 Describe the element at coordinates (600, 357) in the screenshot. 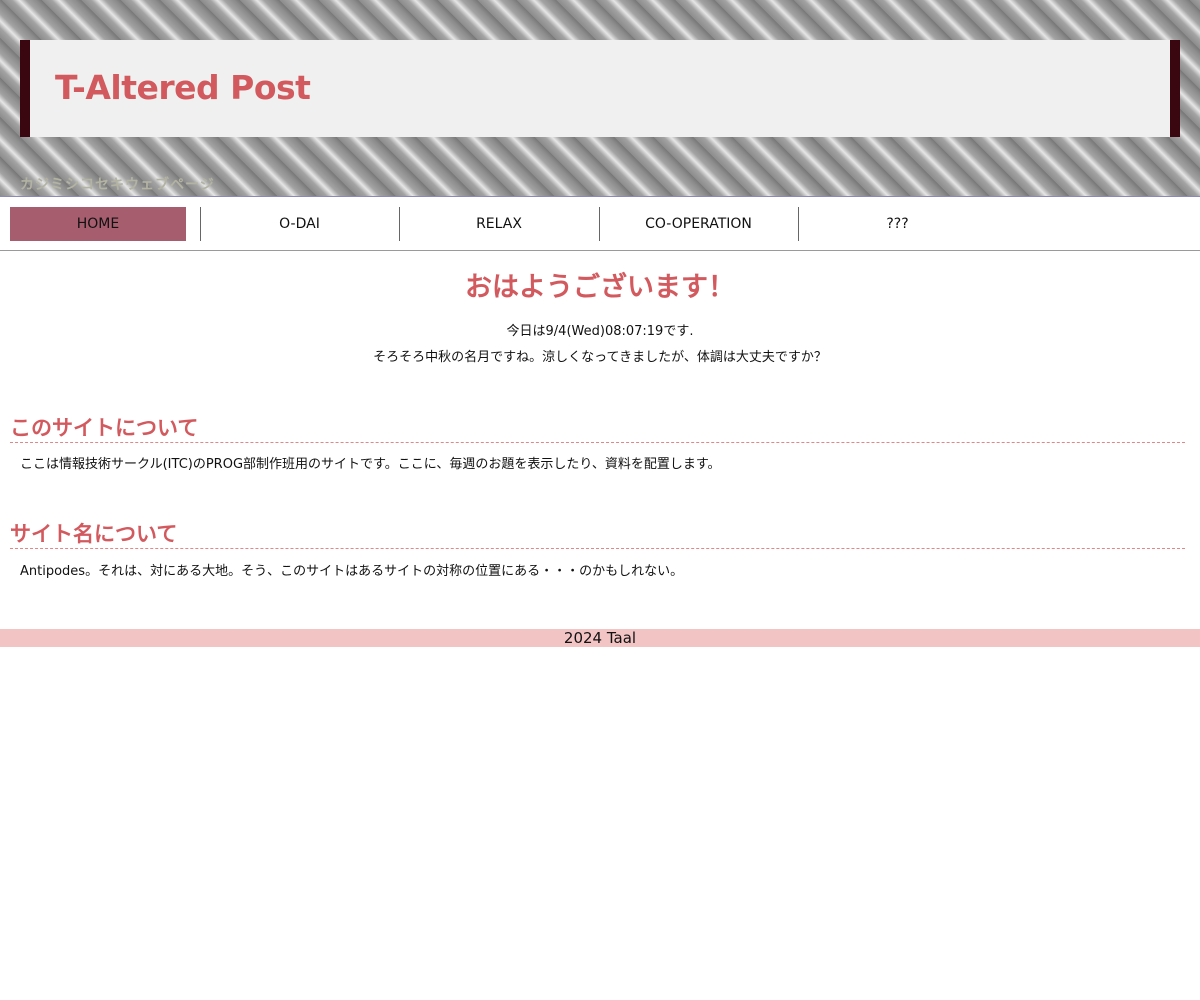

I see `season-message: そろそろ中秋の名月ですね。涼しくなってきましたが、体調は大丈夫ですか？` at that location.